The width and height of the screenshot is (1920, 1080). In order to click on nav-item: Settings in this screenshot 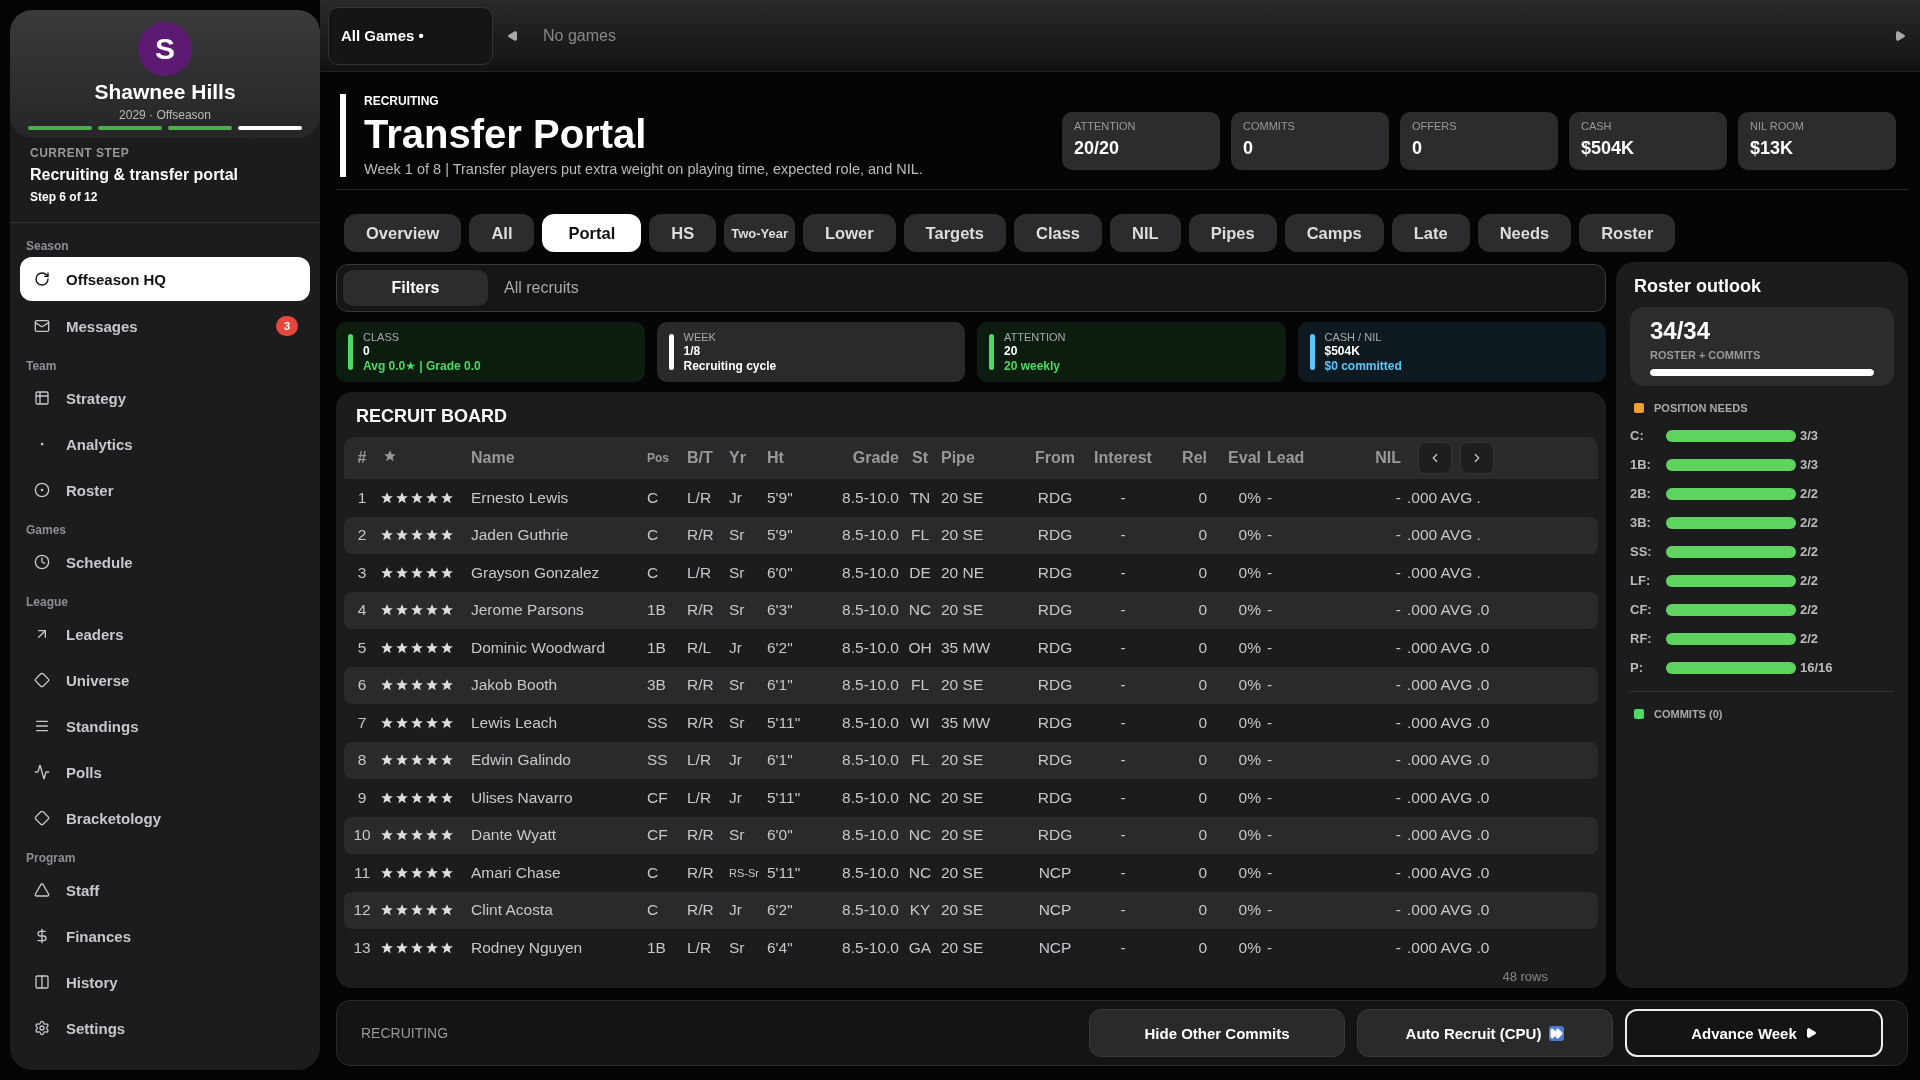, I will do `click(165, 1028)`.